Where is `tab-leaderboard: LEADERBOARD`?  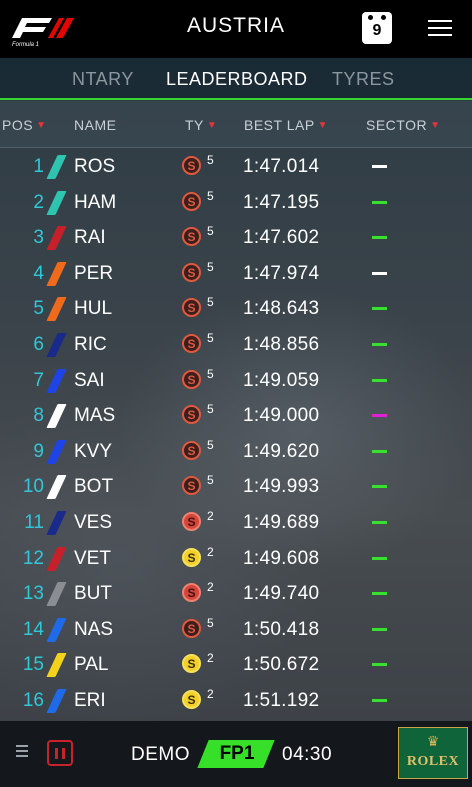 tab-leaderboard: LEADERBOARD is located at coordinates (237, 79).